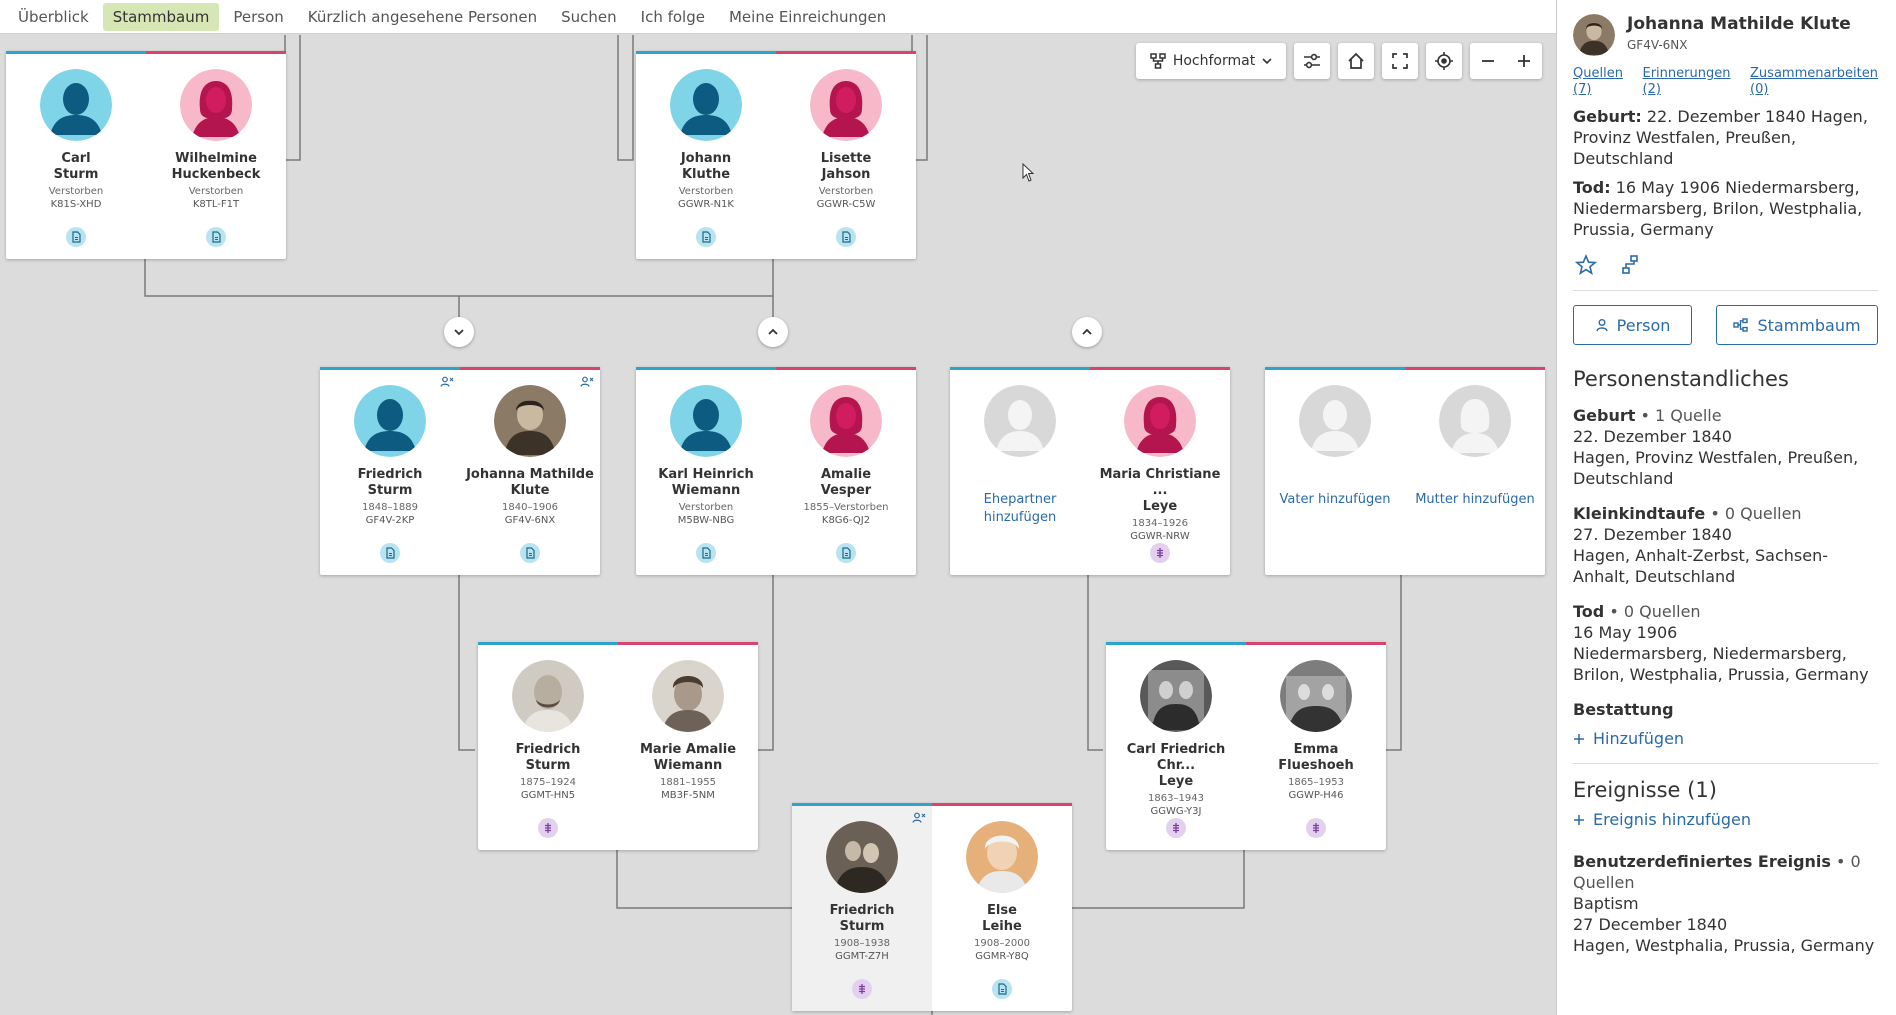 The width and height of the screenshot is (1896, 1015). I want to click on couple-card: Vater hinzufügen Mutter hinzufügen, so click(1405, 471).